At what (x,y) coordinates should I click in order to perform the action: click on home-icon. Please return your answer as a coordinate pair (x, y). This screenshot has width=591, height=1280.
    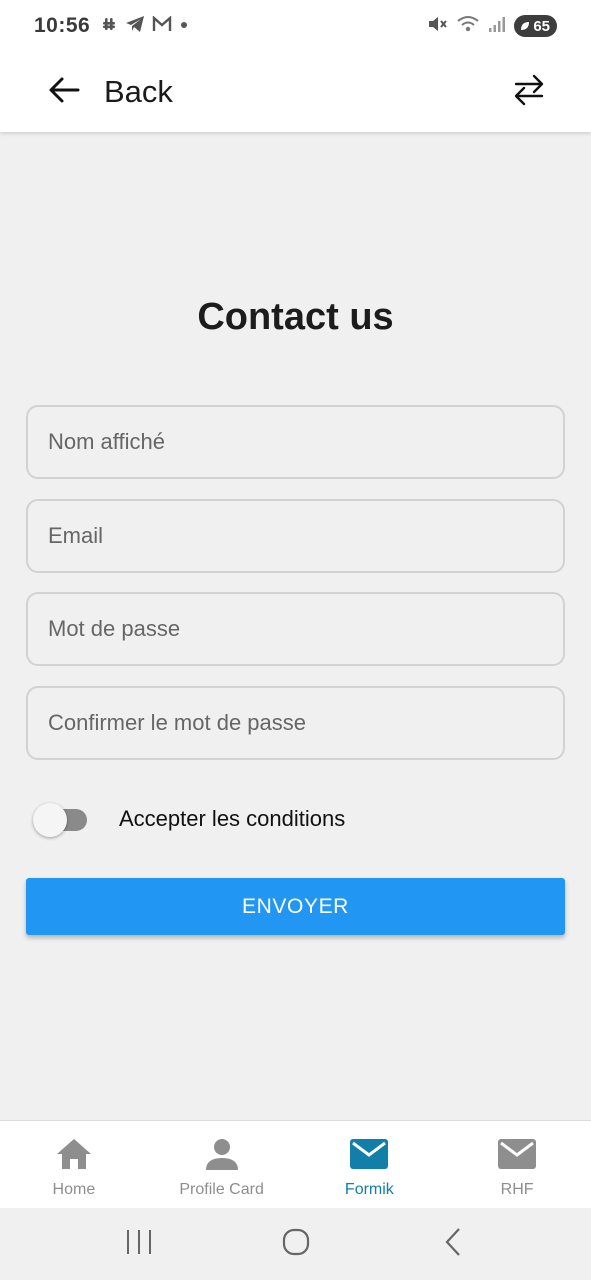
    Looking at the image, I should click on (74, 1154).